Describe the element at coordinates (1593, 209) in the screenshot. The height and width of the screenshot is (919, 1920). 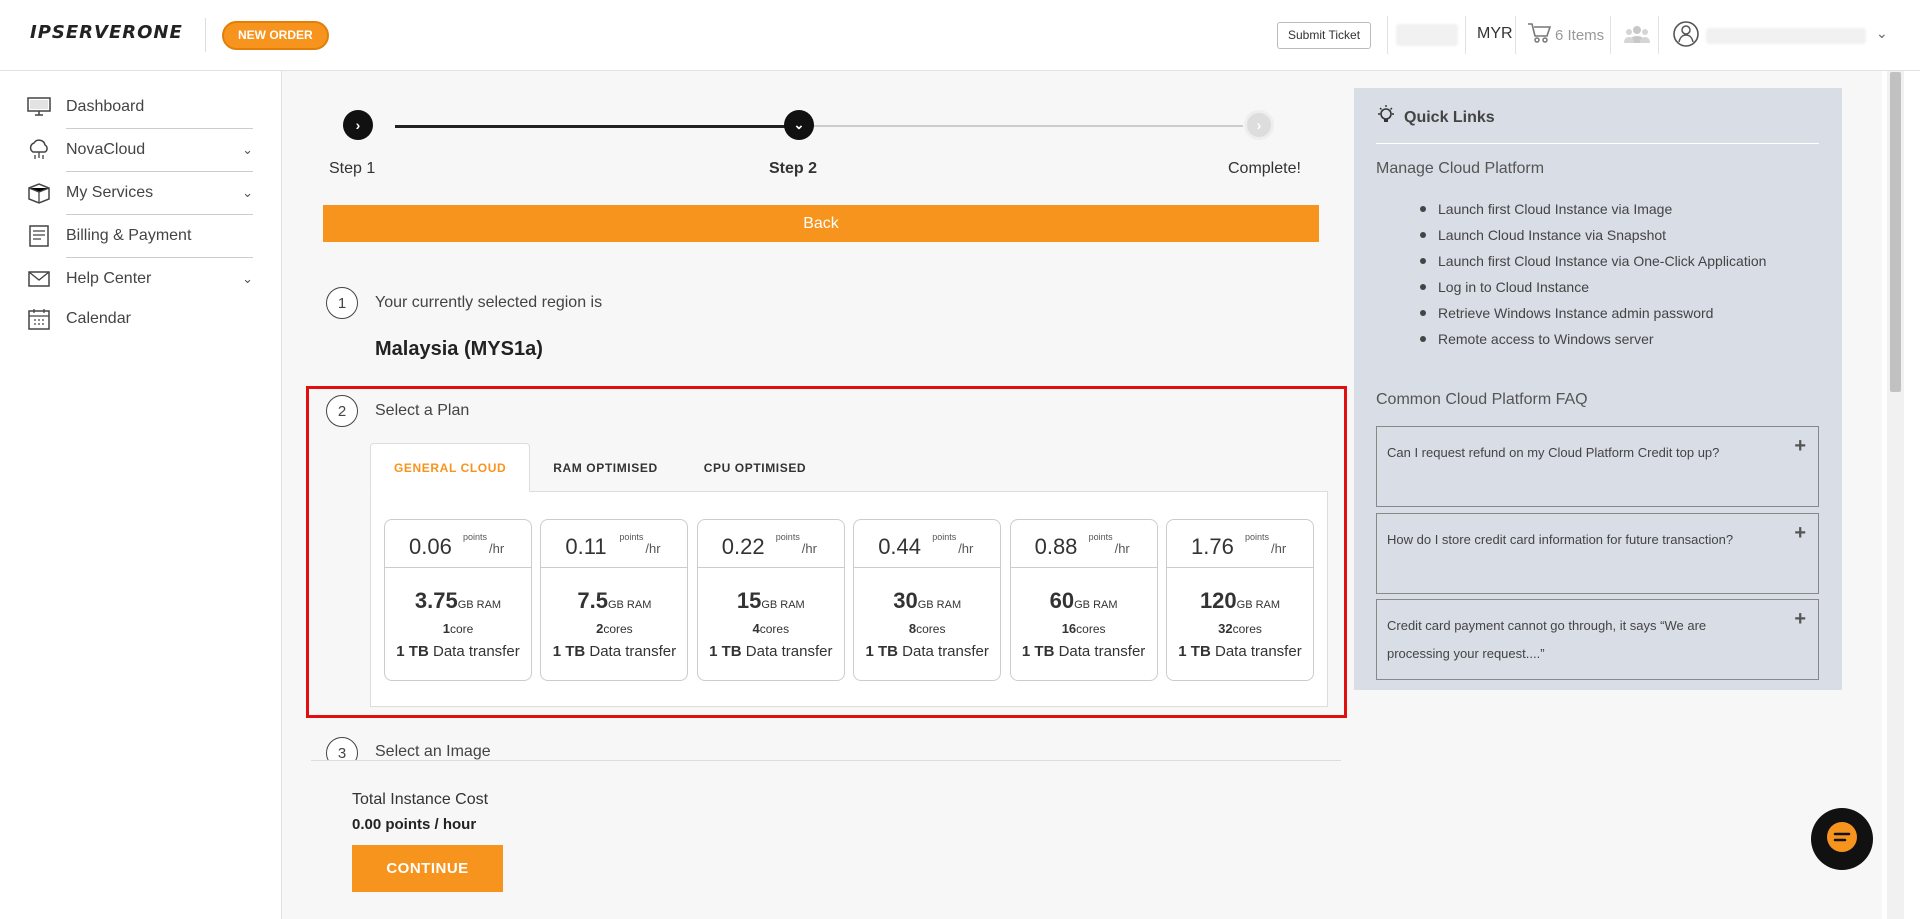
I see `quick-link: Launch first Cloud Instance via Image` at that location.